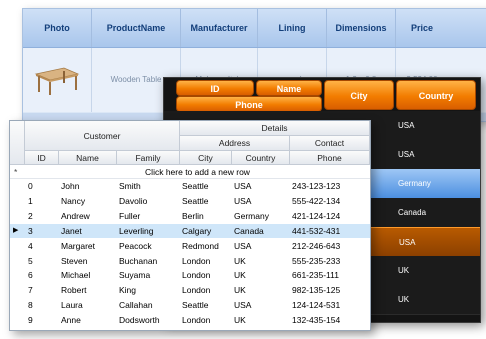  Describe the element at coordinates (149, 320) in the screenshot. I see `cell-family: Dodsworth` at that location.